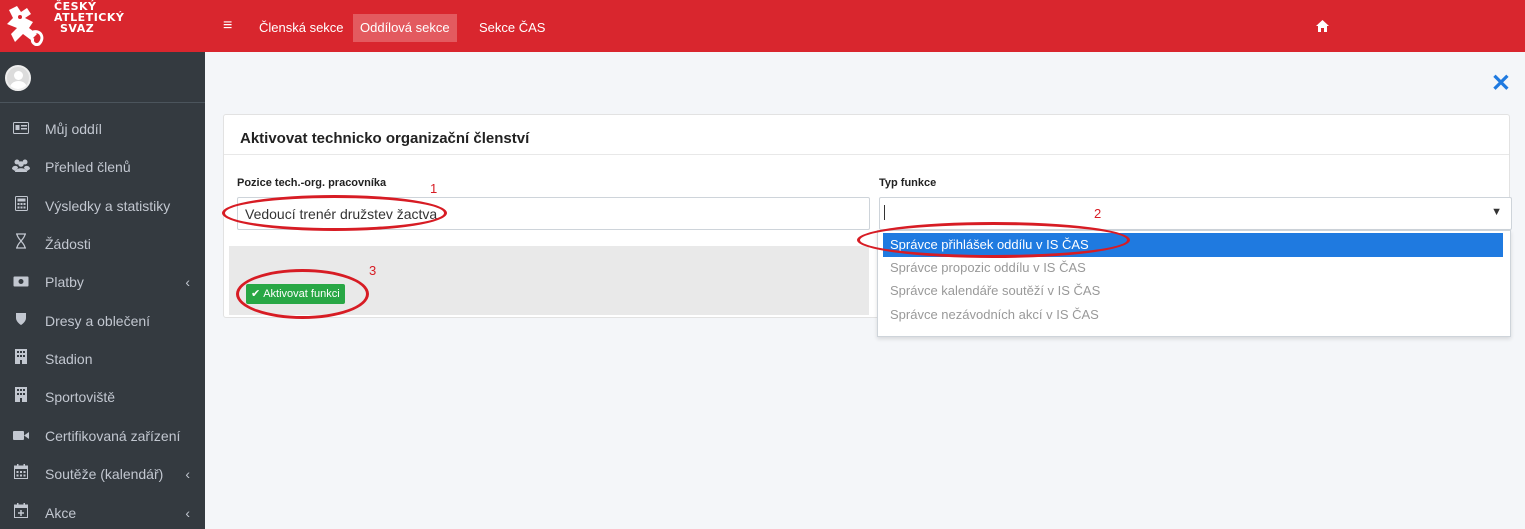  Describe the element at coordinates (102, 244) in the screenshot. I see `sidebar-item-zadosti: Žádosti` at that location.